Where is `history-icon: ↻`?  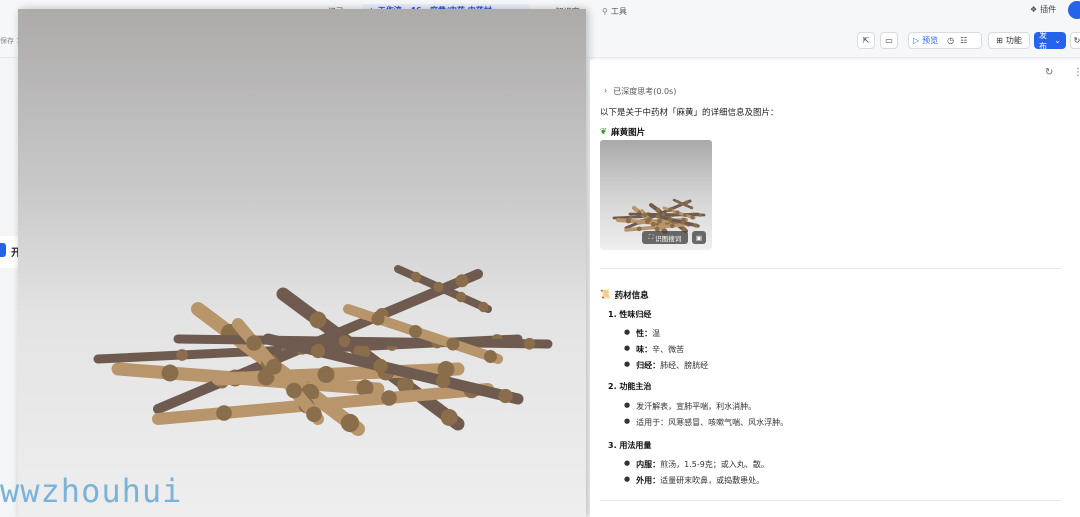 history-icon: ↻ is located at coordinates (1076, 40).